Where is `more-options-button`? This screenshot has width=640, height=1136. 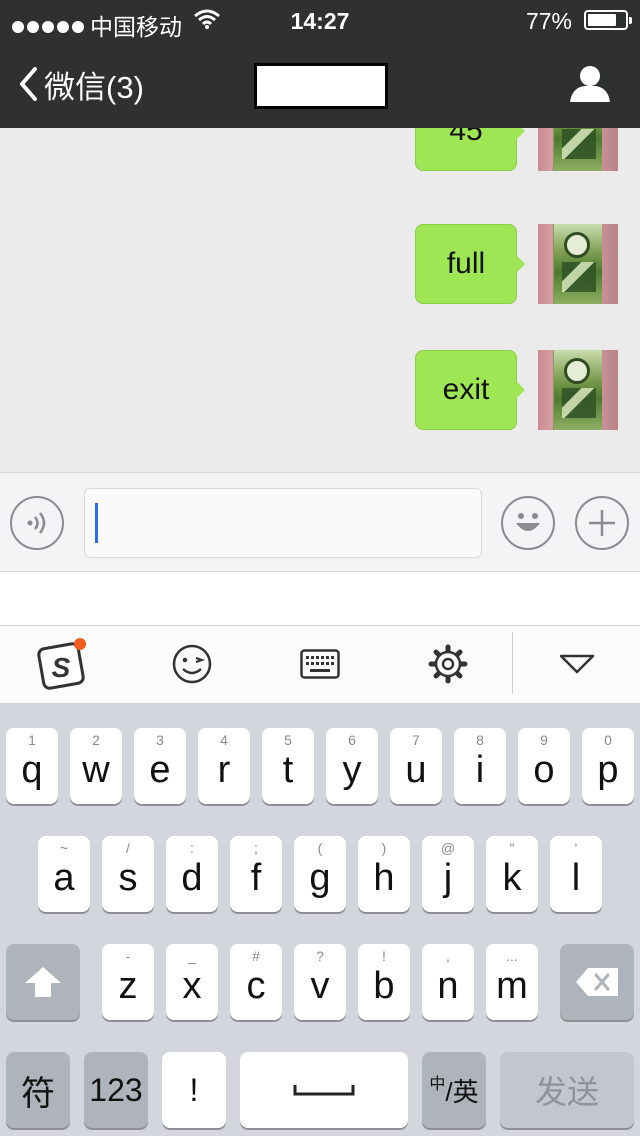
more-options-button is located at coordinates (602, 523).